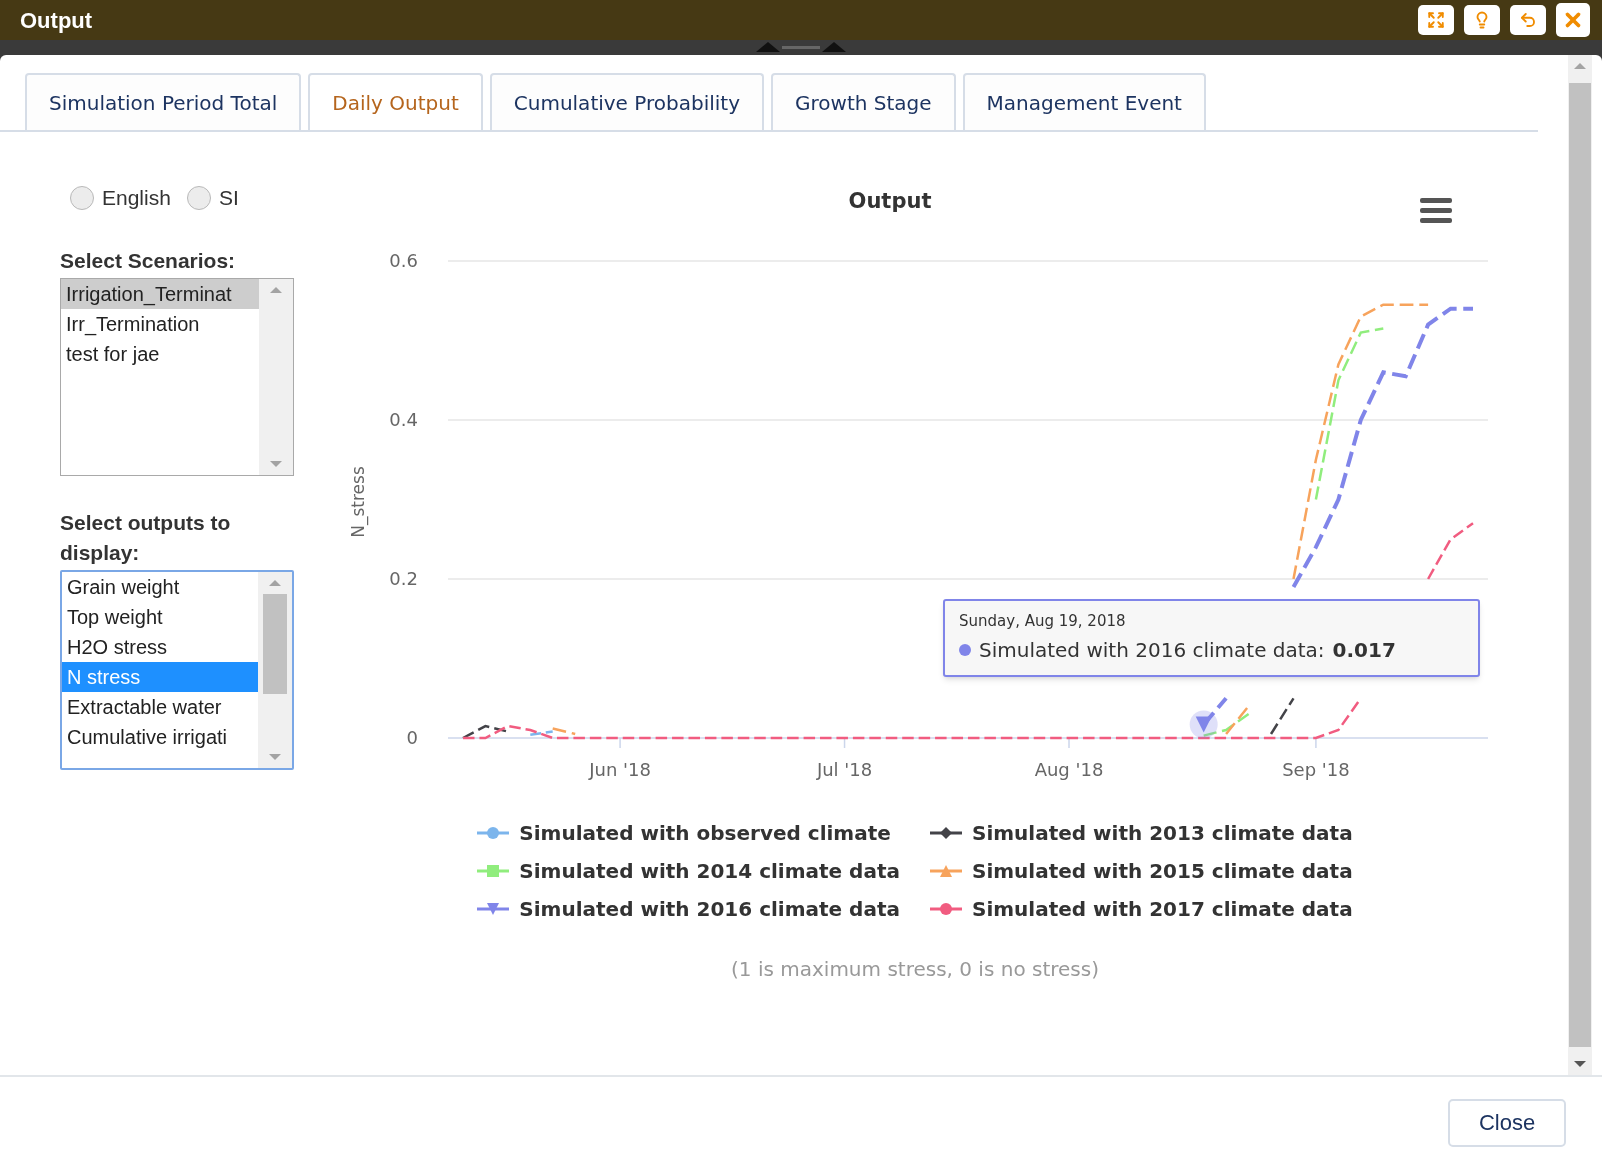 This screenshot has height=1168, width=1602. I want to click on maximize-button, so click(1436, 20).